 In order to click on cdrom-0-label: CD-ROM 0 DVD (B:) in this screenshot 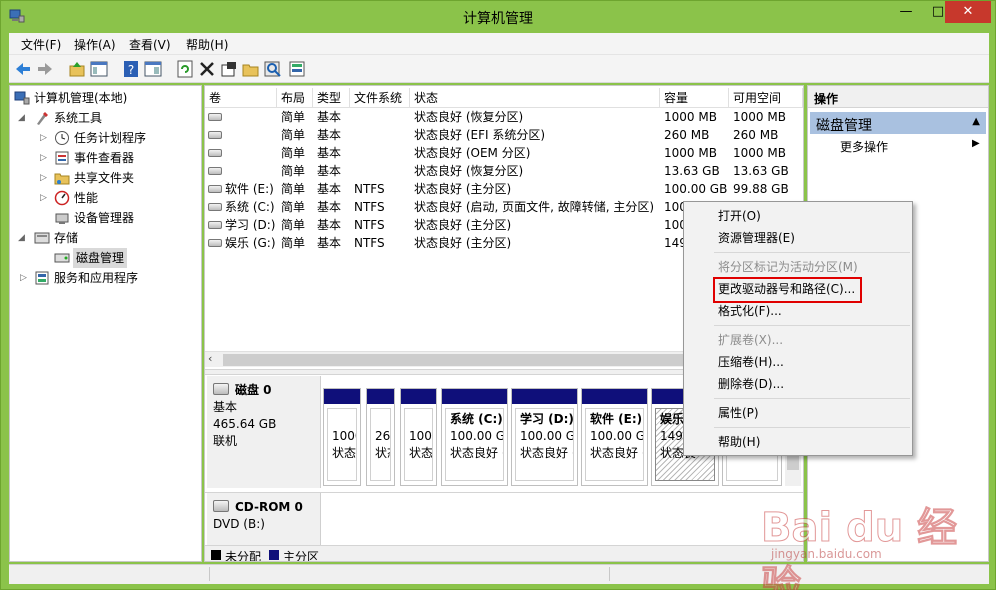, I will do `click(264, 519)`.